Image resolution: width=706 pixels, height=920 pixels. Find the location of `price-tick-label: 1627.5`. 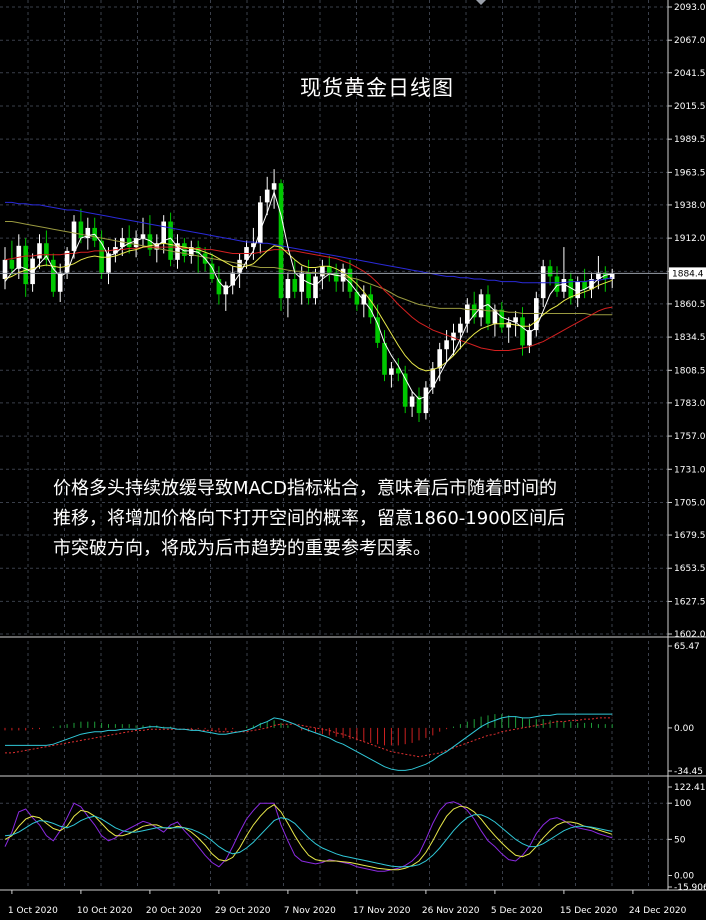

price-tick-label: 1627.5 is located at coordinates (690, 602).